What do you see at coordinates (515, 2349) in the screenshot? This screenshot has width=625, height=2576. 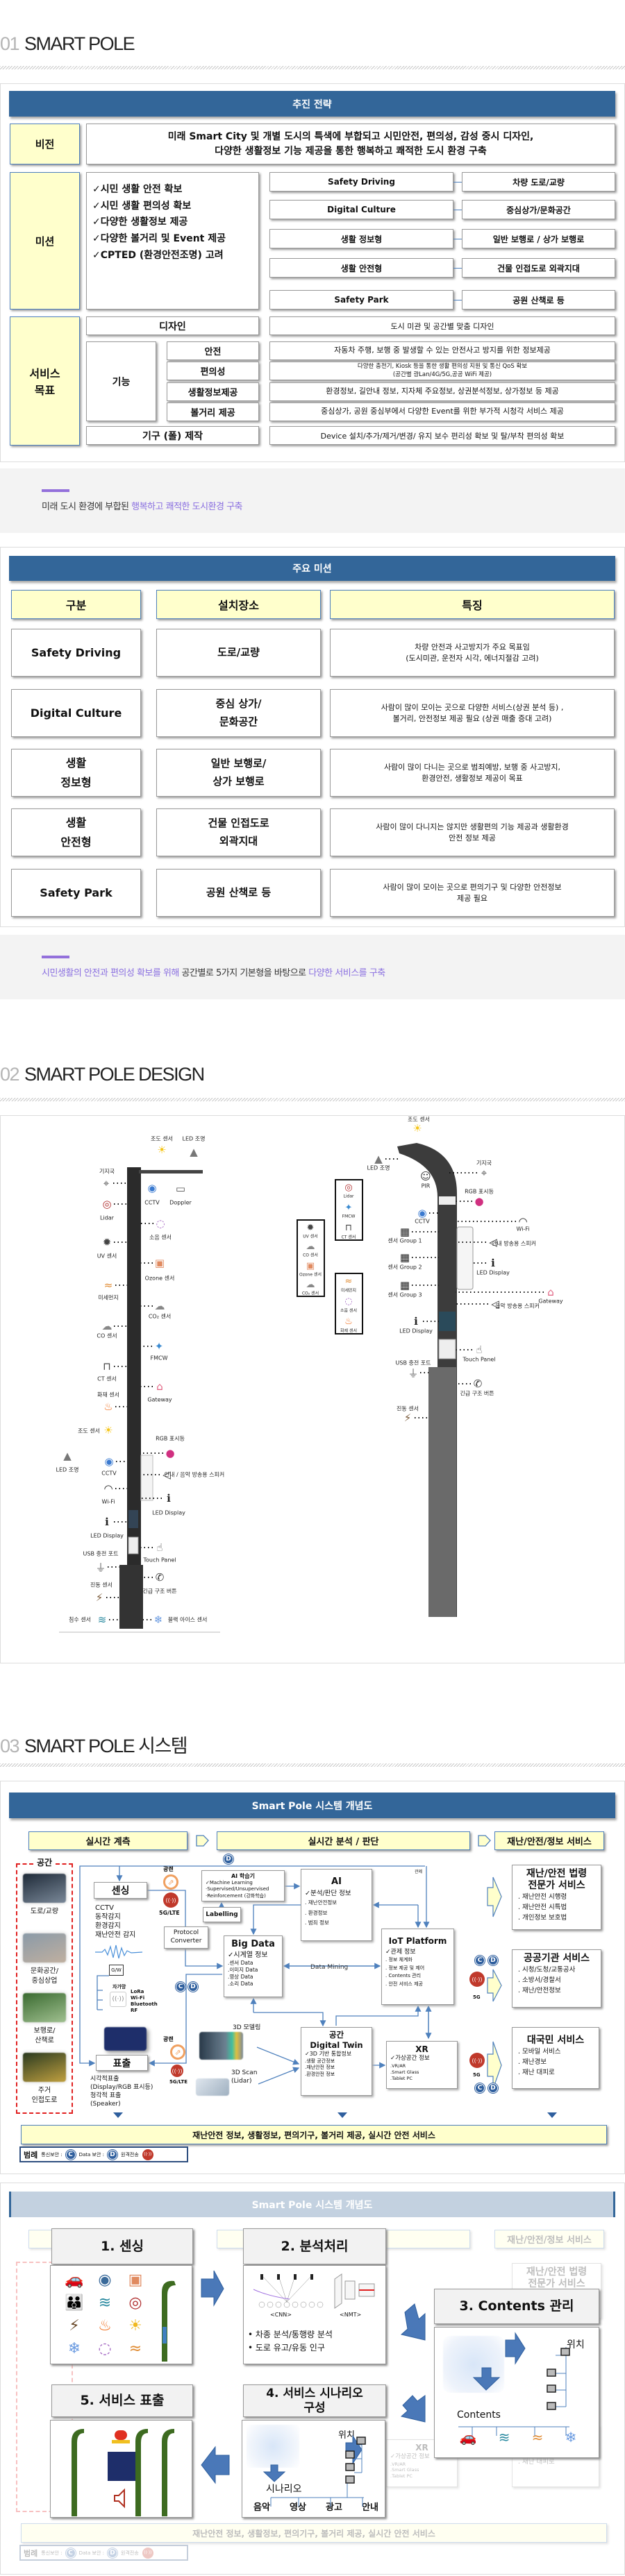 I see `arrow-map-to-location` at bounding box center [515, 2349].